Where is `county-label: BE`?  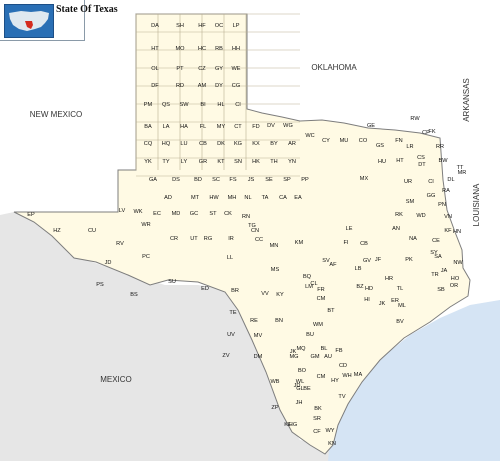 county-label: BE is located at coordinates (307, 389).